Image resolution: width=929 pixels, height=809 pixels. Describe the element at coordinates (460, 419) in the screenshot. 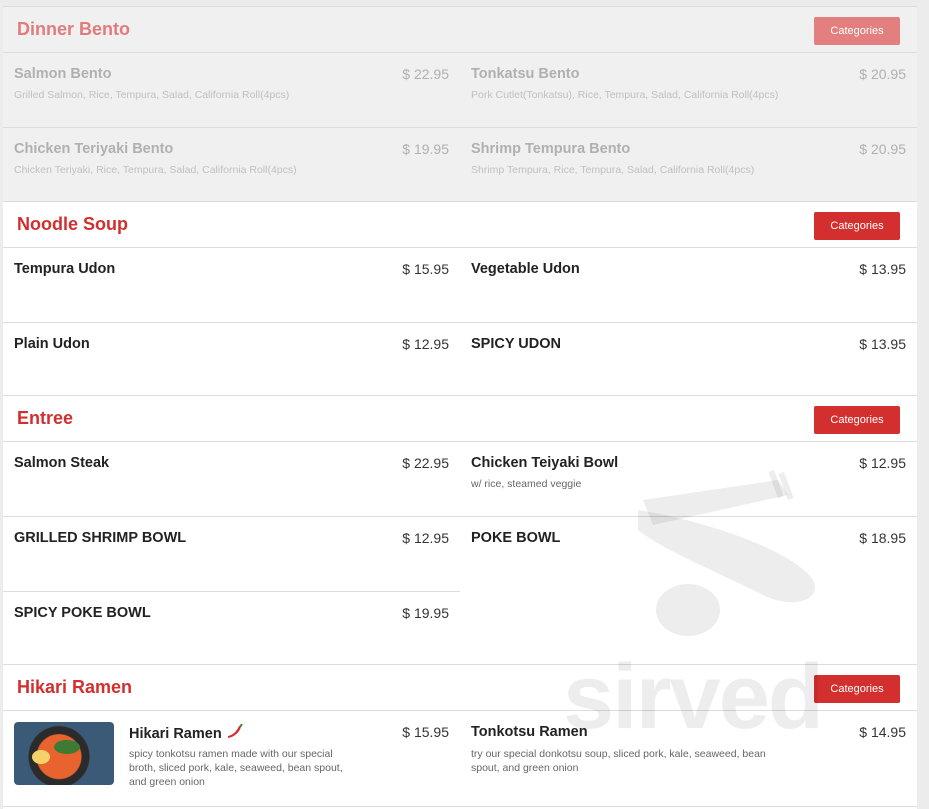

I see `section-header: Entree Categories` at that location.